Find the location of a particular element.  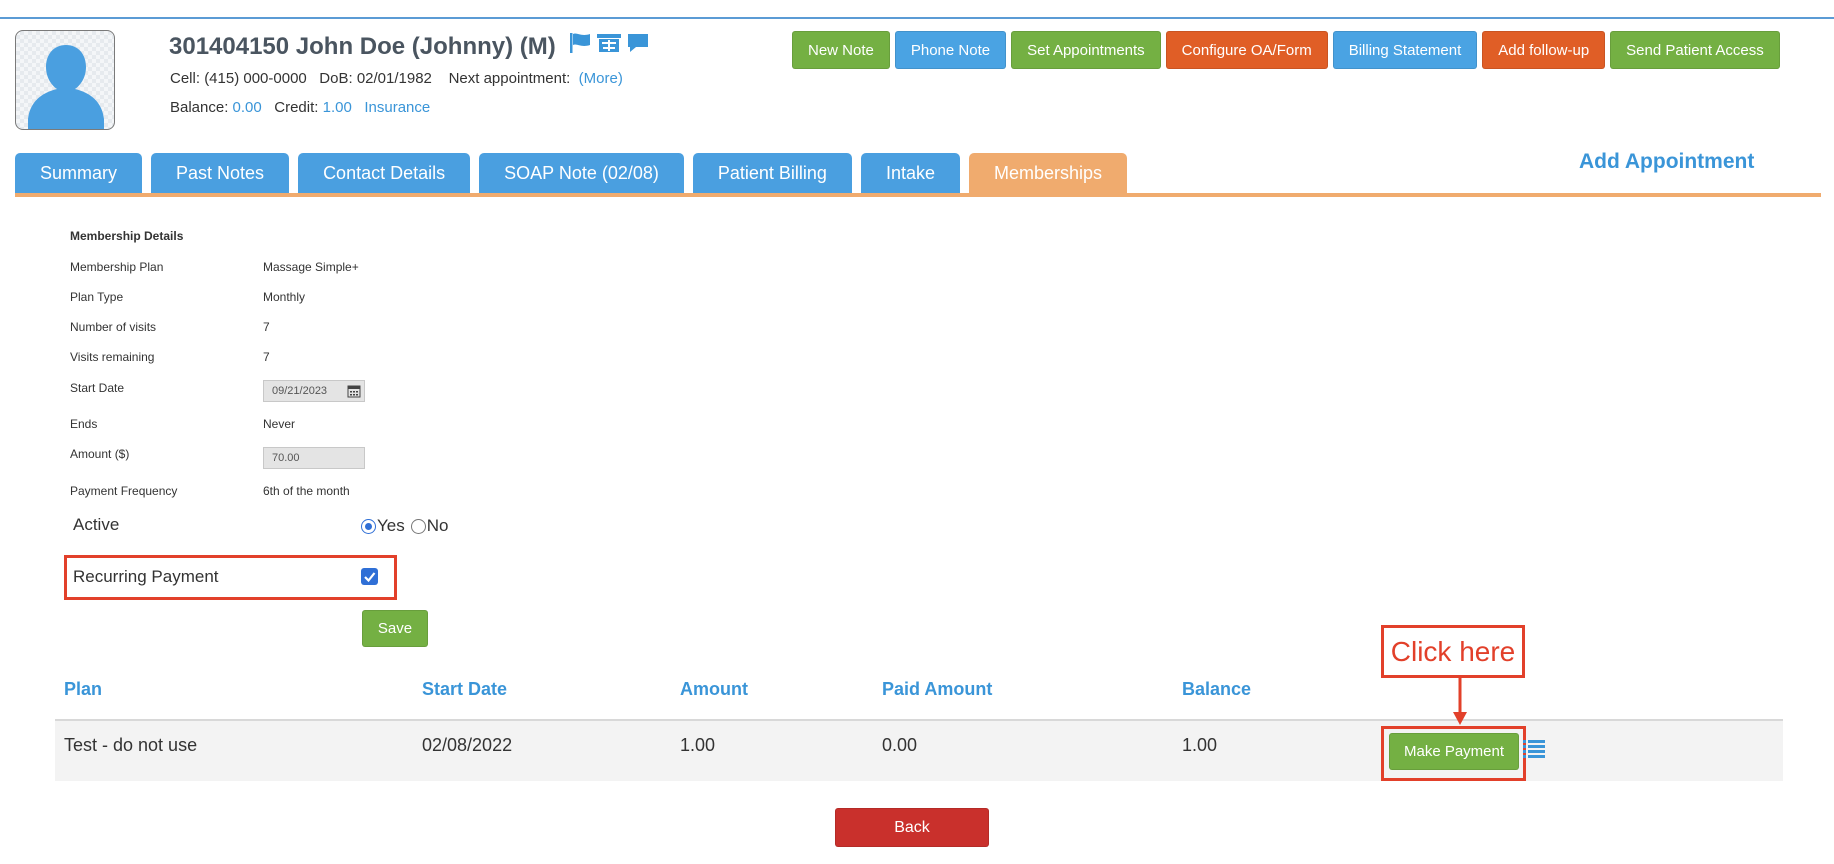

header-paid-amount: Paid Amount is located at coordinates (937, 689).